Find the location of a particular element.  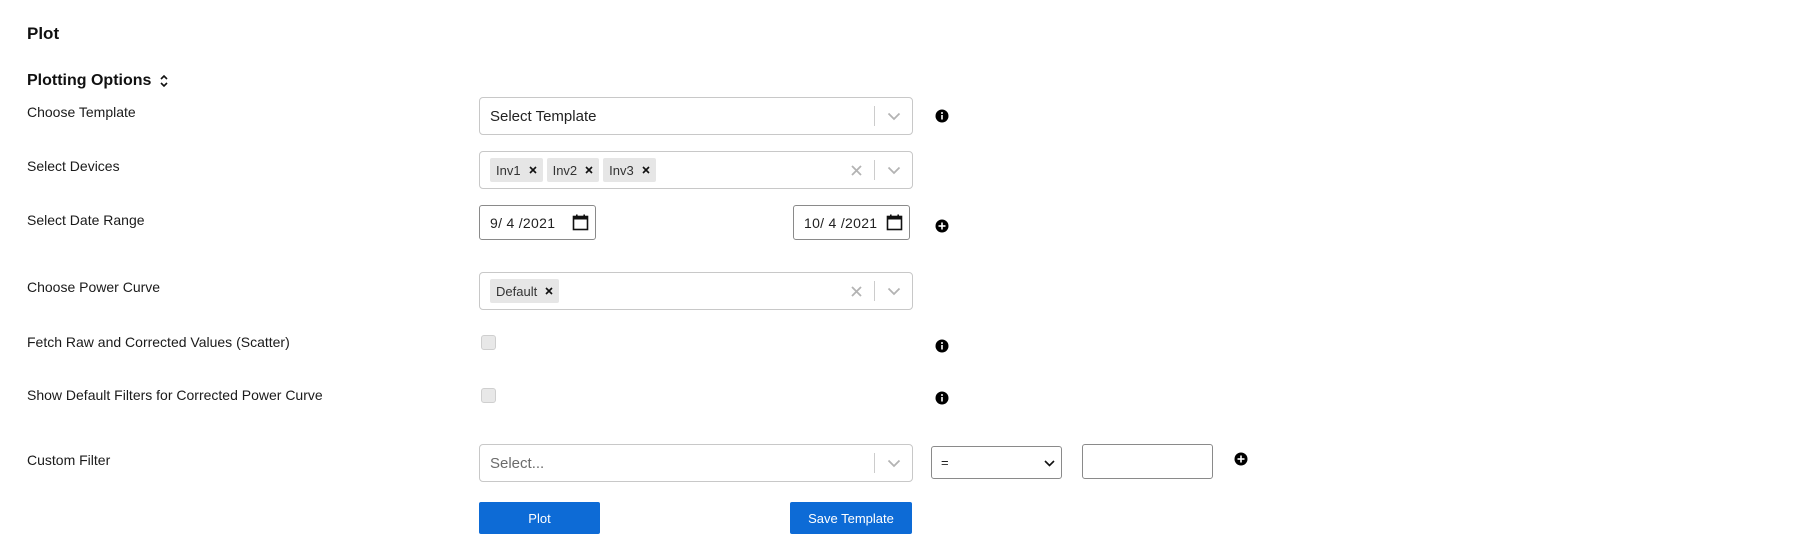

default-filters-checkbox is located at coordinates (488, 395).